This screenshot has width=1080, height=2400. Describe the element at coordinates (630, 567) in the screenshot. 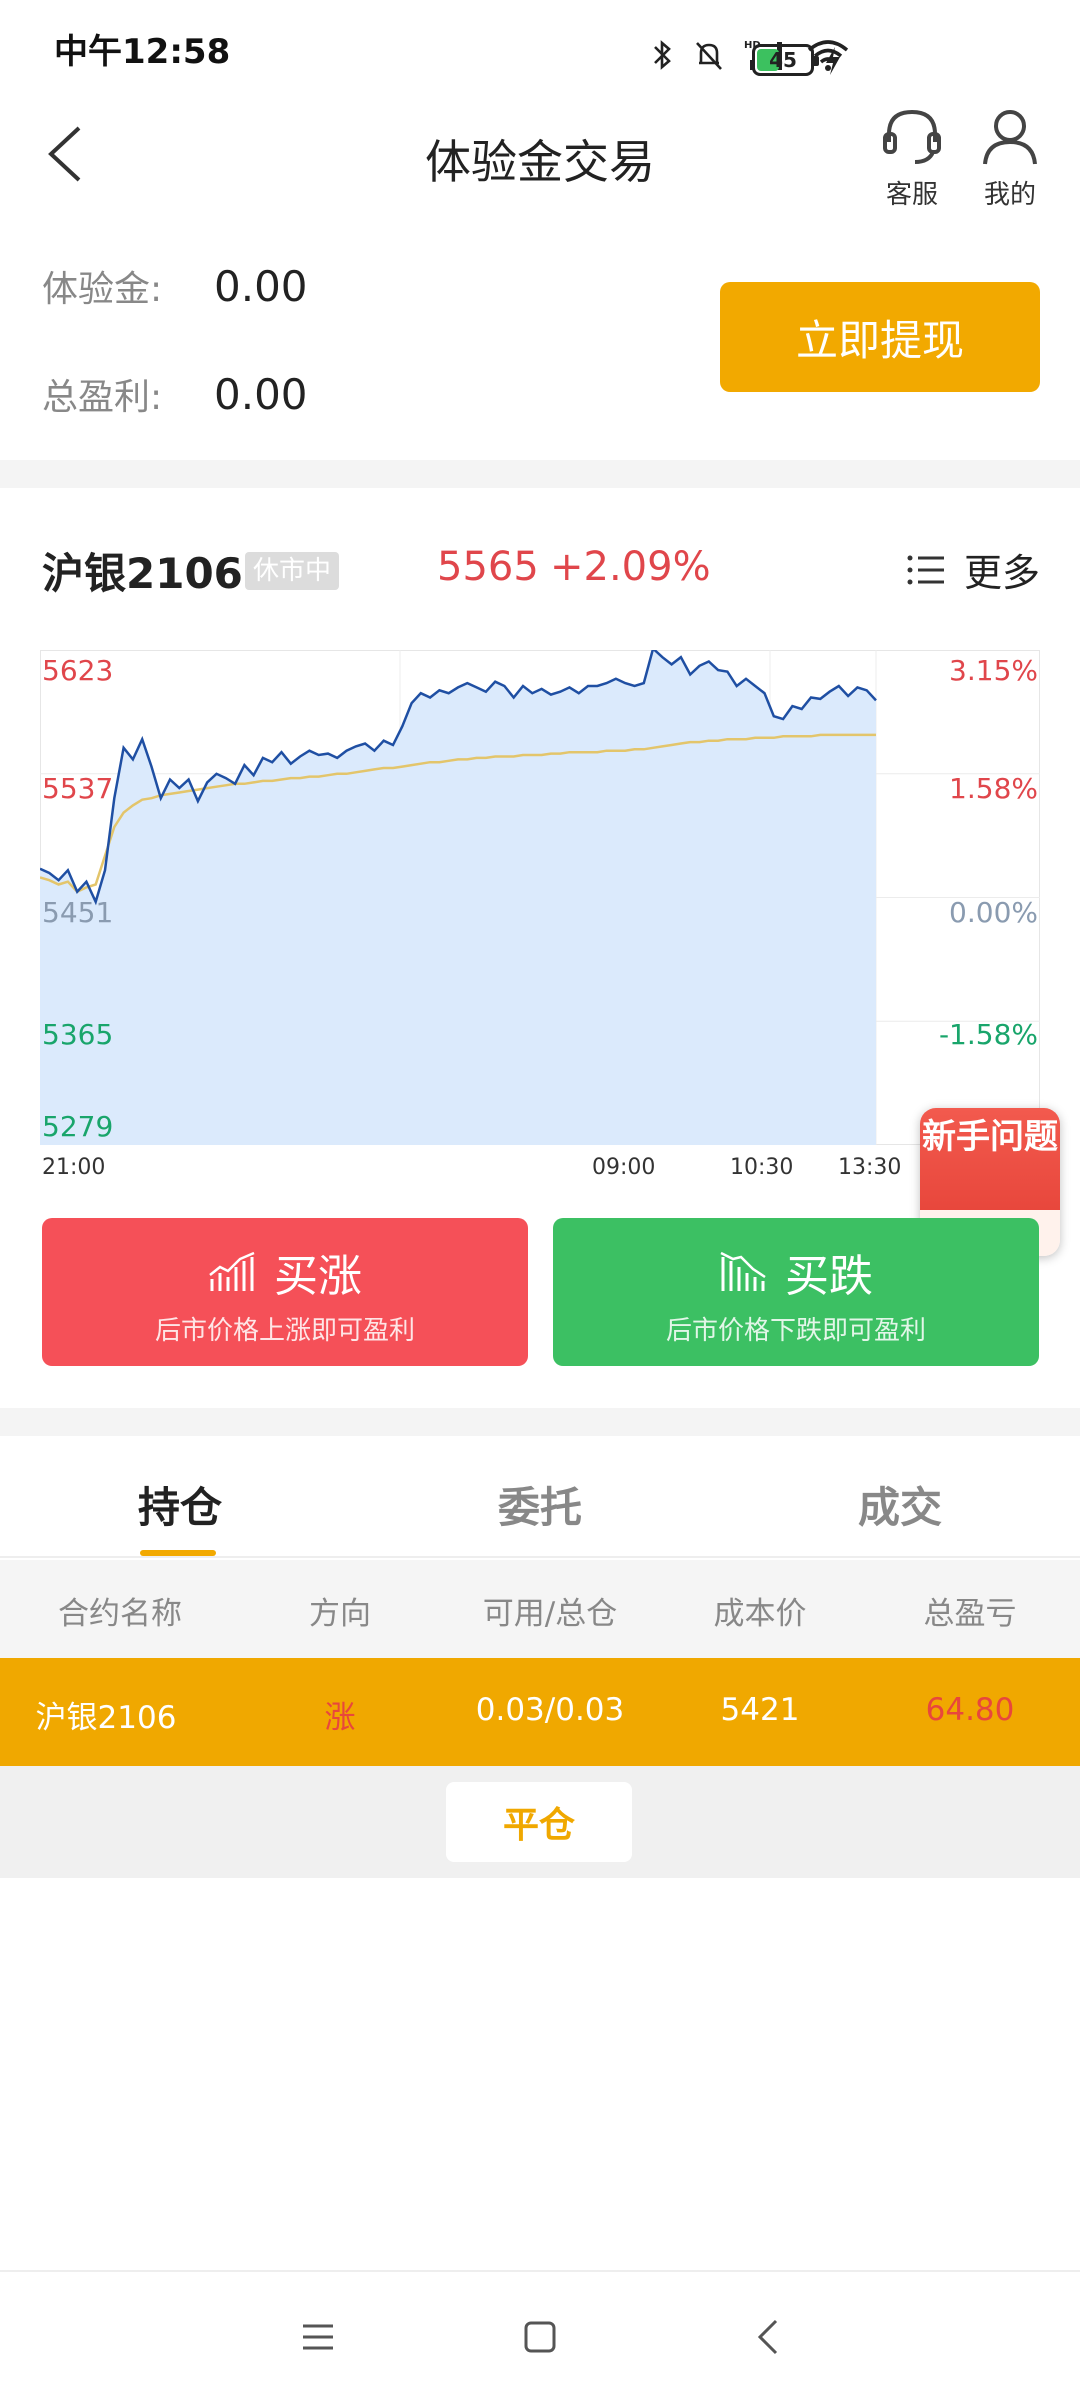

I see `price-change: +2.09%` at that location.